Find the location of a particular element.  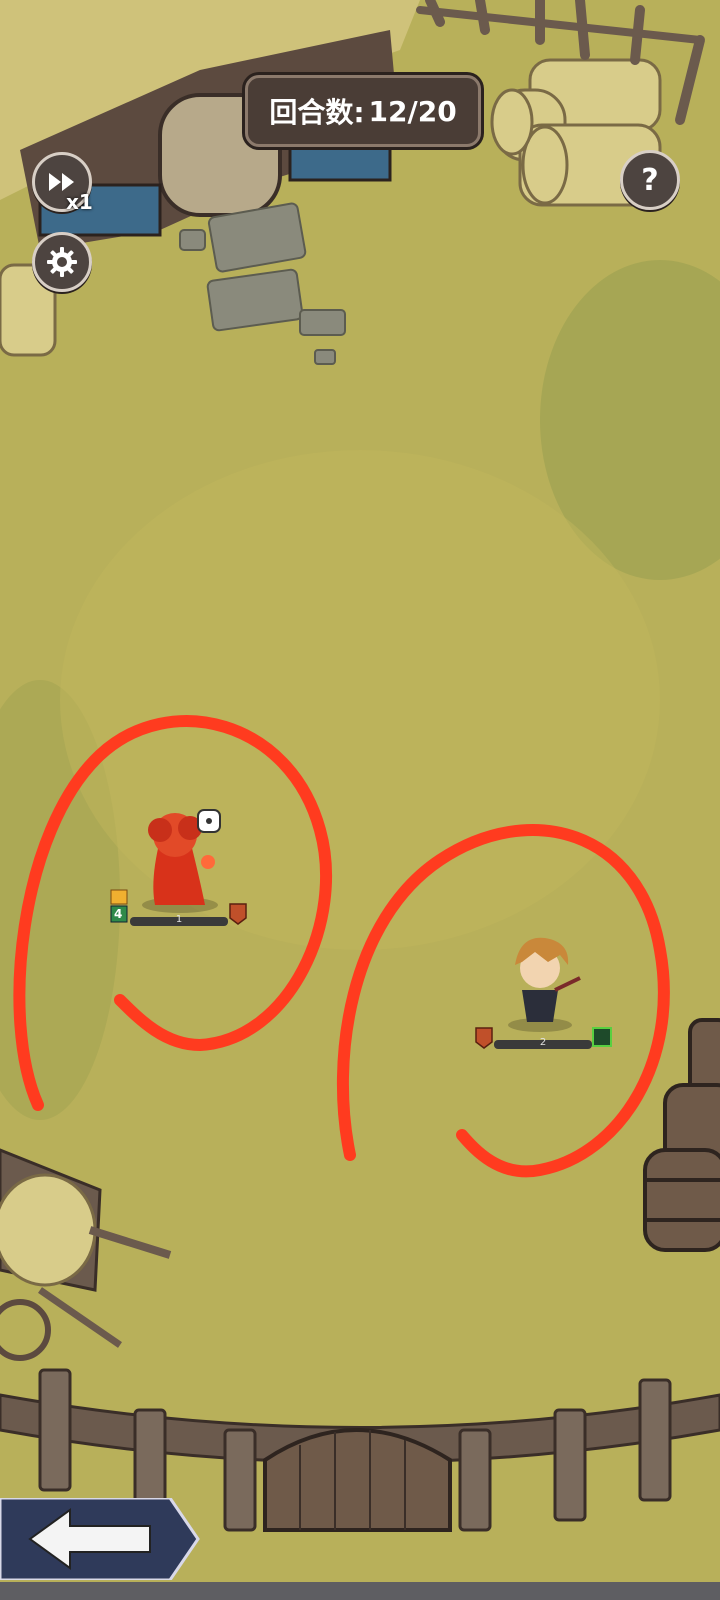

gate is located at coordinates (357, 1480).